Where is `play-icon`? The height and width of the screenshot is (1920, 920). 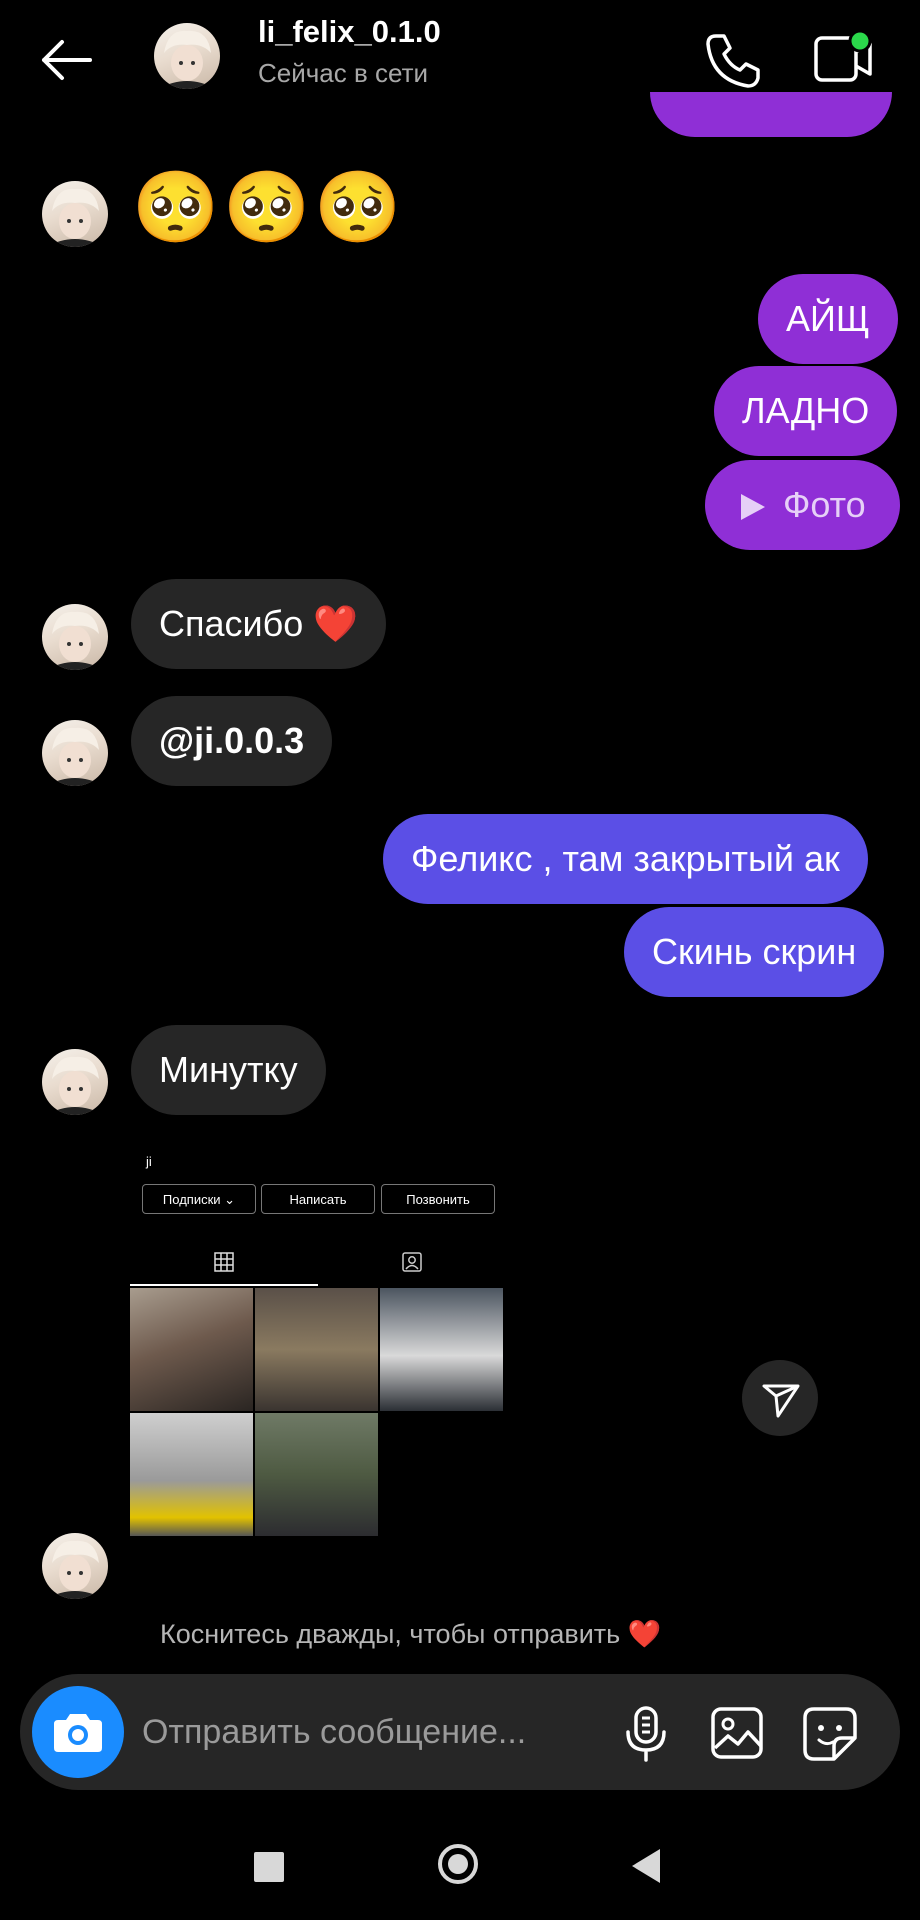
play-icon is located at coordinates (753, 507).